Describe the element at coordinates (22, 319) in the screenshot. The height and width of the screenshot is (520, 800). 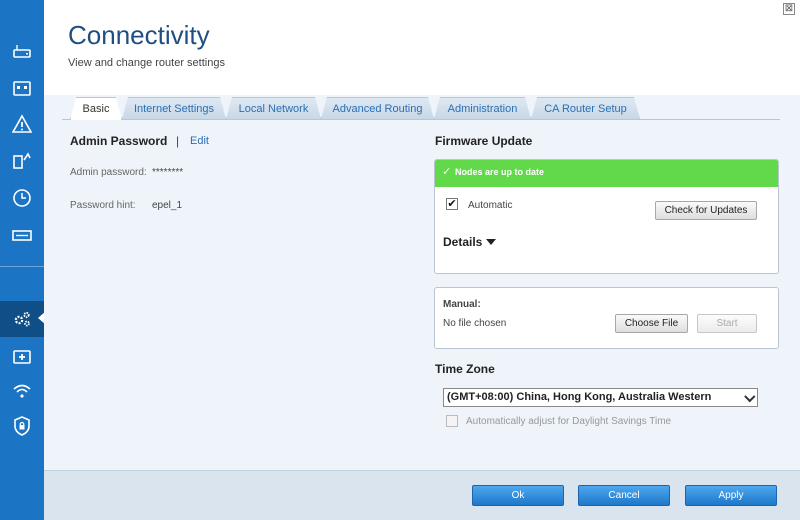
I see `gear-icon` at that location.